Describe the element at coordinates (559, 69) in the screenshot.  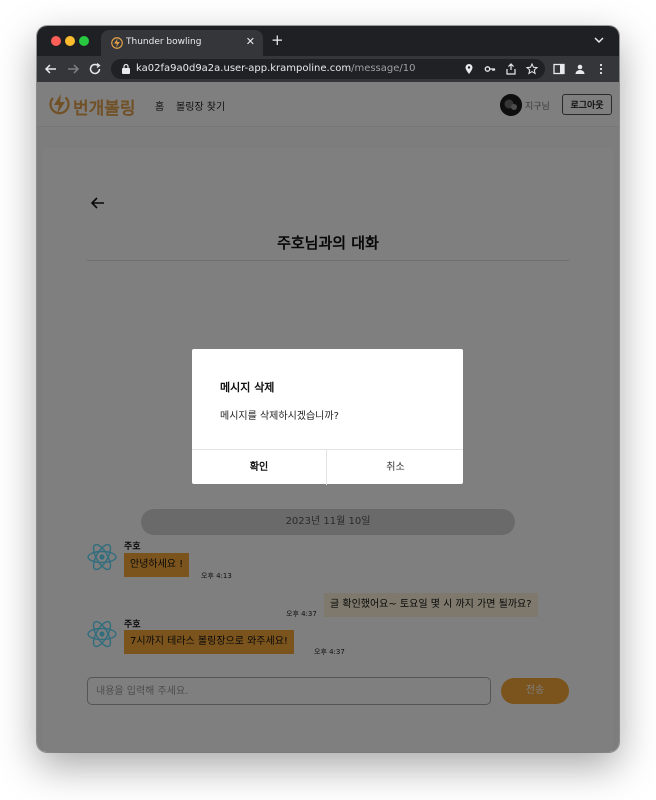
I see `side-panel-icon` at that location.